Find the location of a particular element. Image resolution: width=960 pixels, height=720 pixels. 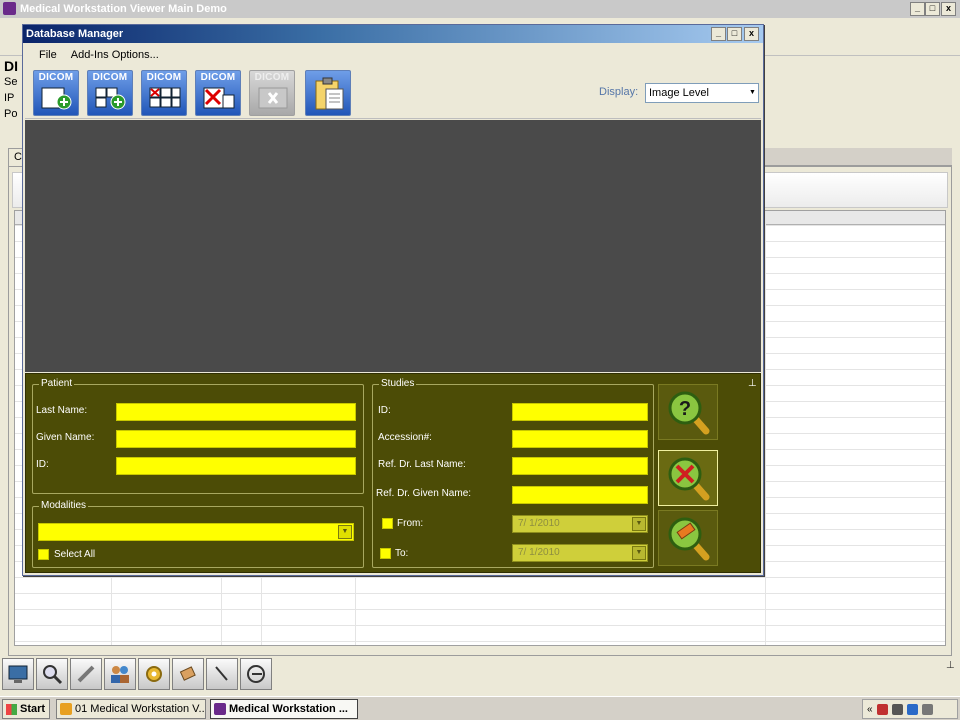

info-line-3: Po is located at coordinates (11, 114).